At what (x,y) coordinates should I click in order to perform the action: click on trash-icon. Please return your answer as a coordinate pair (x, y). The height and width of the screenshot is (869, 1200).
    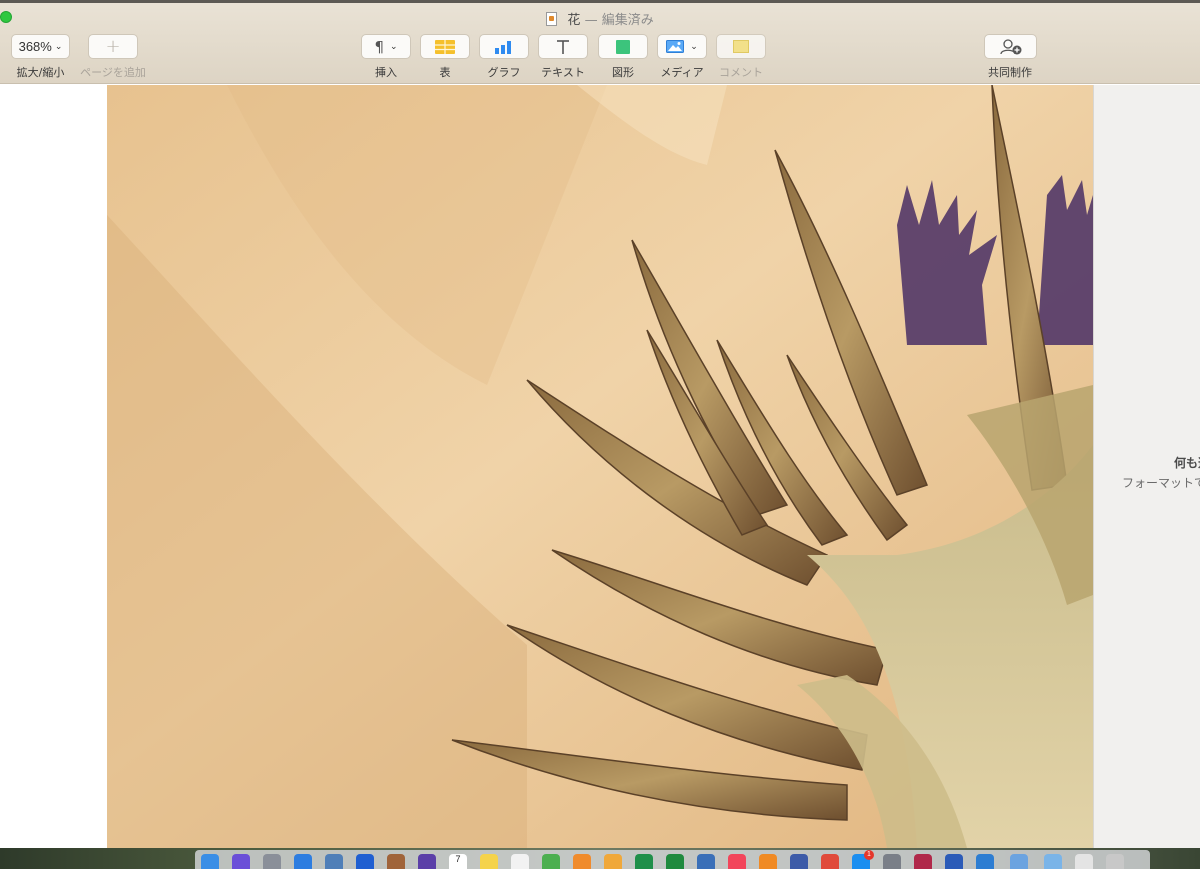
    Looking at the image, I should click on (1115, 861).